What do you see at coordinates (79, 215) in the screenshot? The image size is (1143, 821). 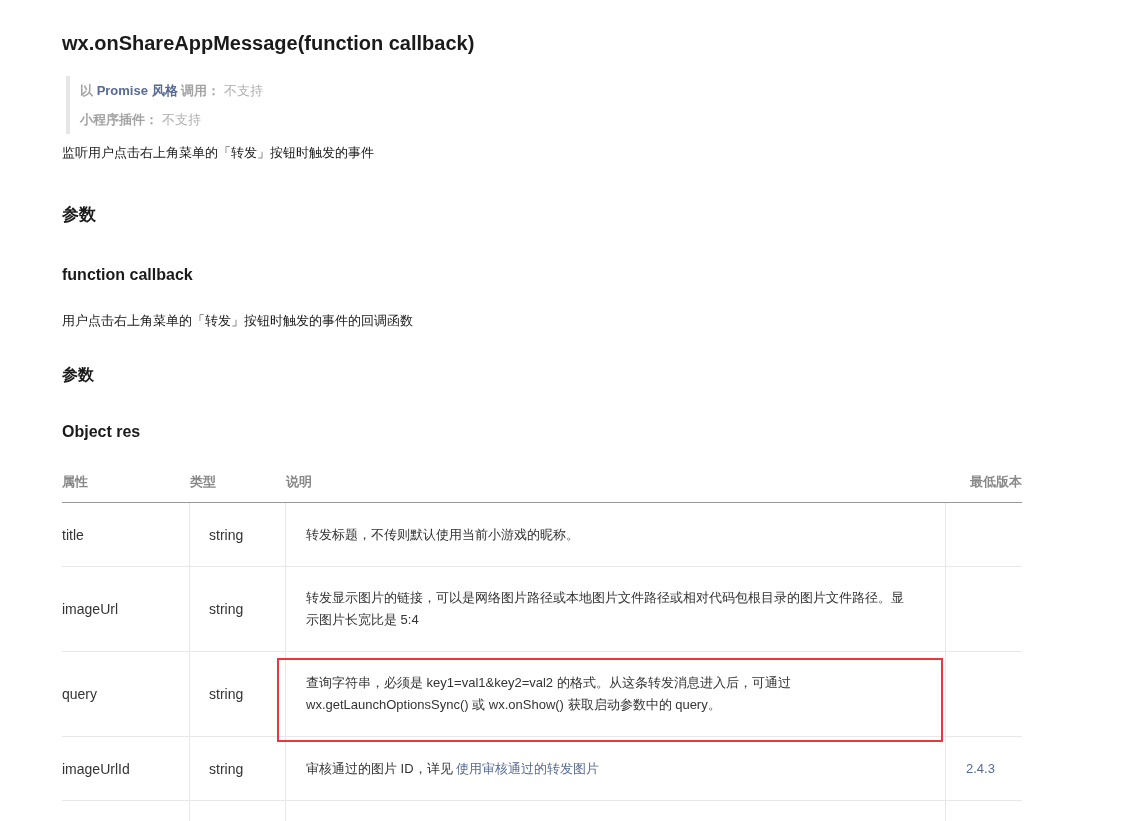 I see `section-heading: 参数` at bounding box center [79, 215].